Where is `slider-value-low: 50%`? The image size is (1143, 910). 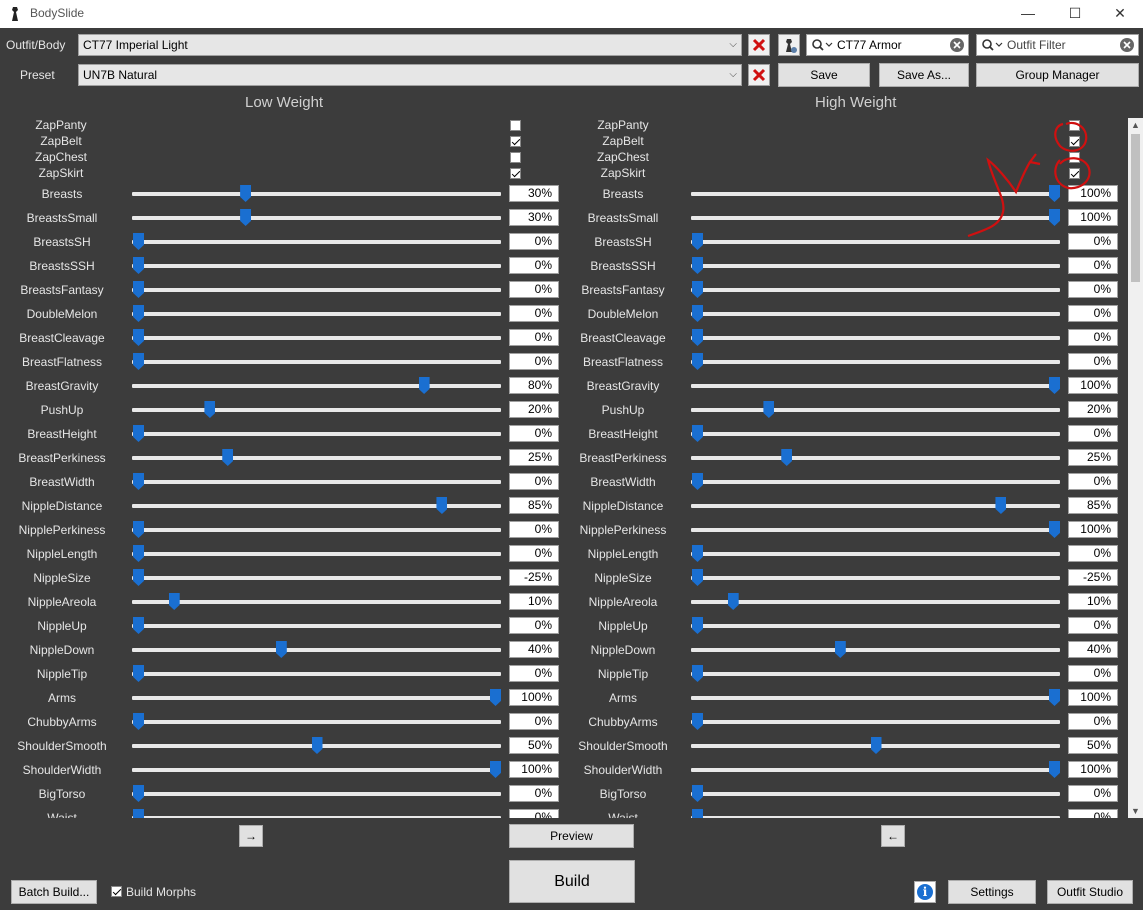
slider-value-low: 50% is located at coordinates (534, 745).